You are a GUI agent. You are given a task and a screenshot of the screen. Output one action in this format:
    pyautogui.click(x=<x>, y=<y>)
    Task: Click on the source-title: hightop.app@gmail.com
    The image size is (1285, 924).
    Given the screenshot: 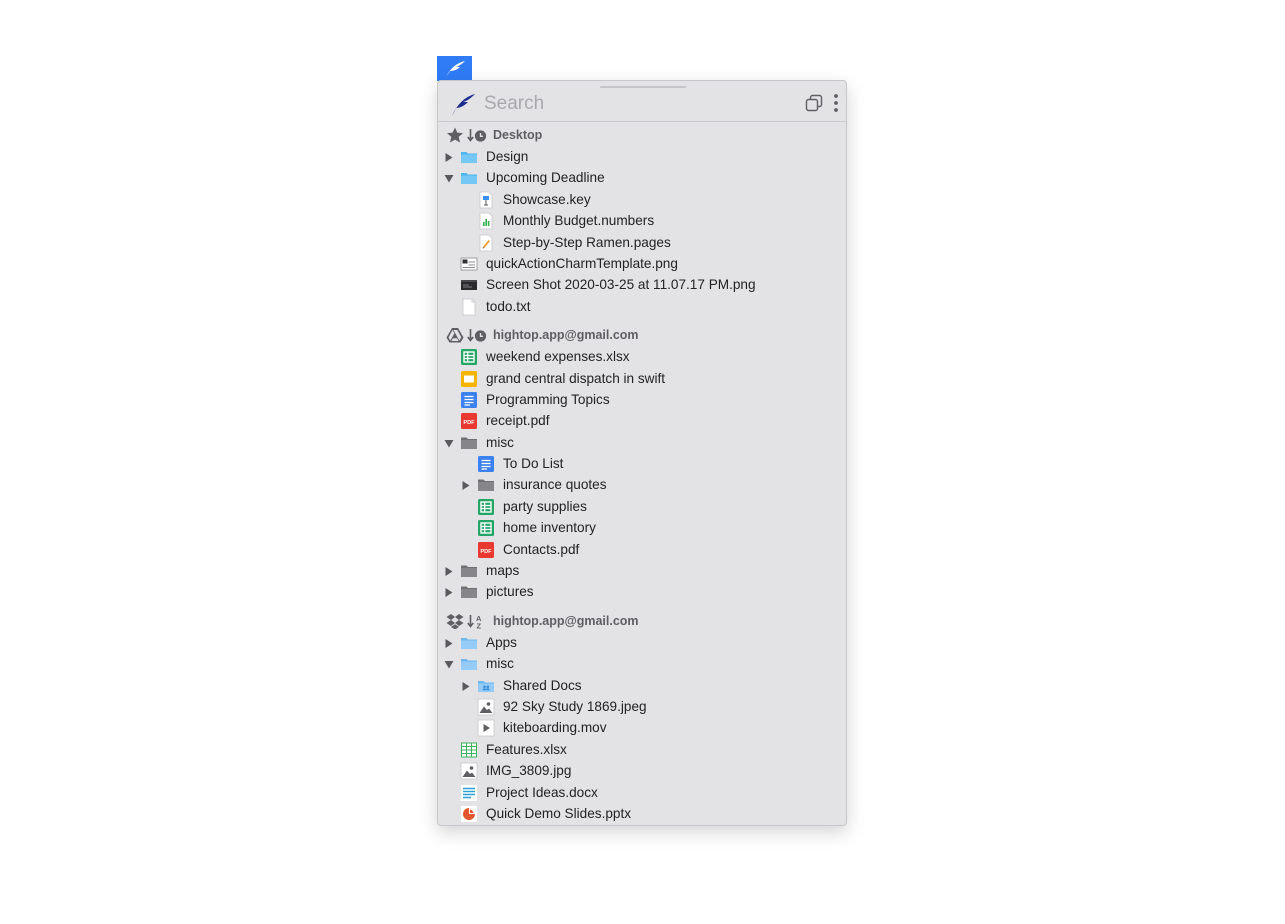 What is the action you would take?
    pyautogui.click(x=566, y=335)
    